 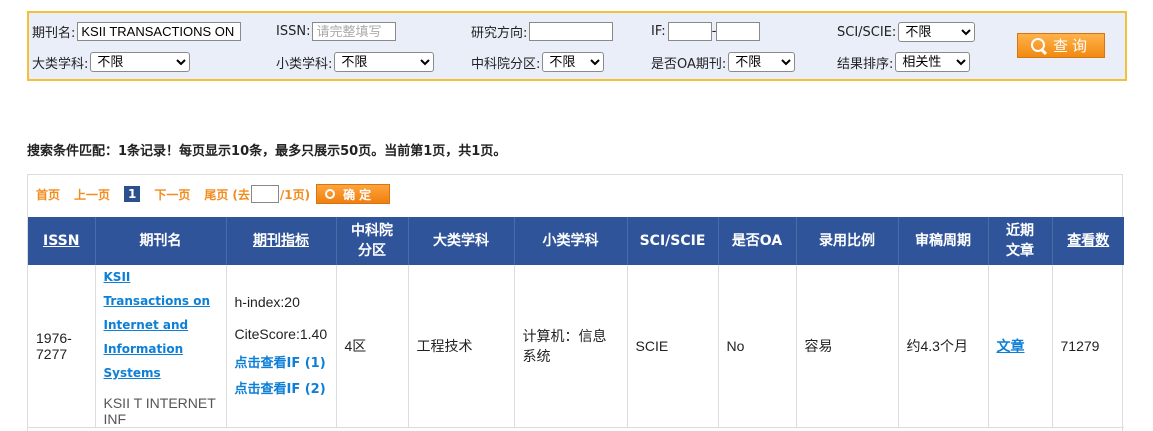 What do you see at coordinates (689, 31) in the screenshot?
I see `if-min-input` at bounding box center [689, 31].